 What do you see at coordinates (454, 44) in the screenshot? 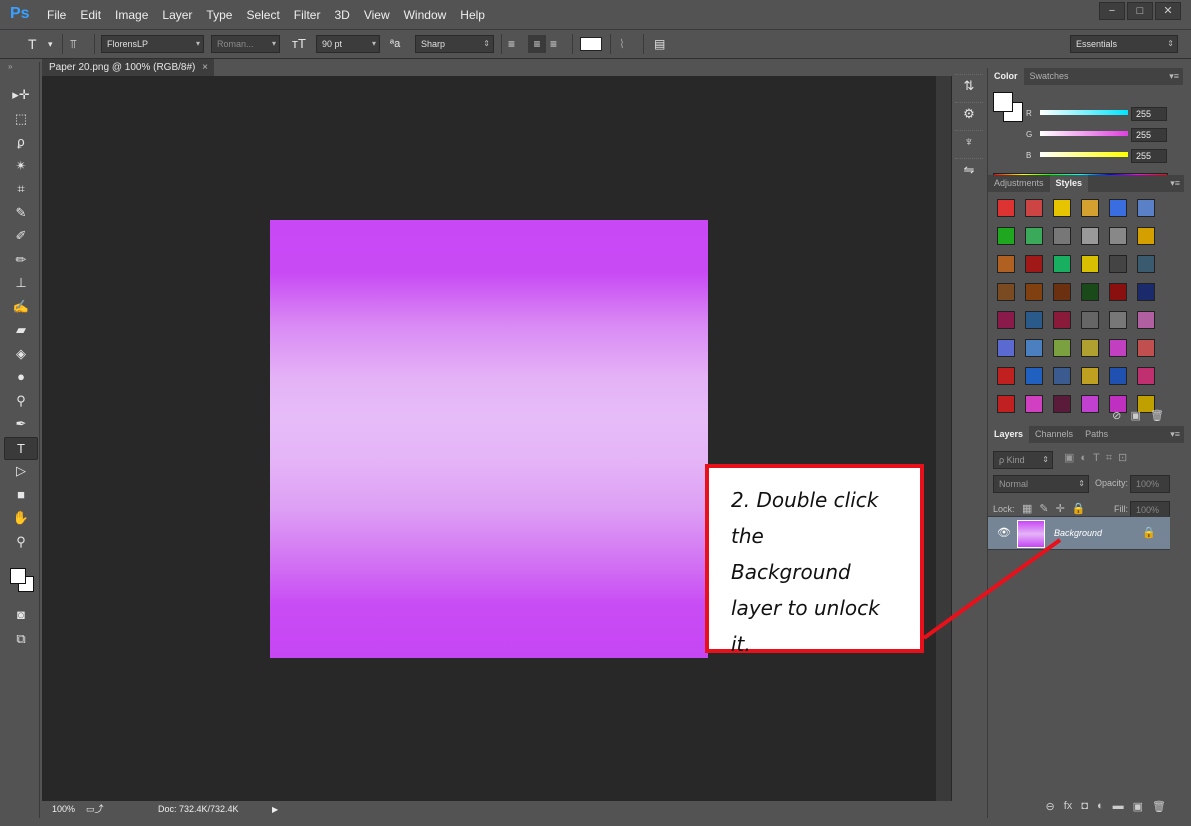
I see `antialias-select: Sharp ⇕` at bounding box center [454, 44].